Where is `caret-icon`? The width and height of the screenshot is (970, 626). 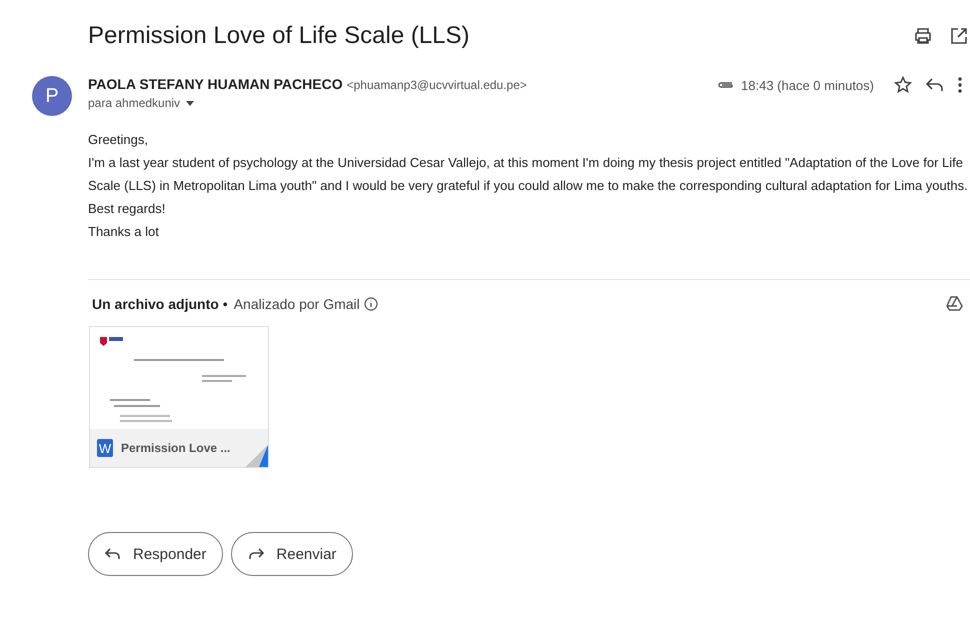 caret-icon is located at coordinates (190, 103).